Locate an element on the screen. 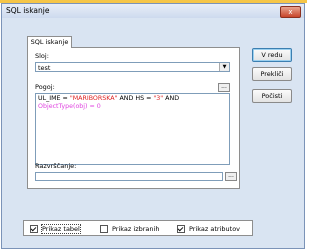  sloj-value: test is located at coordinates (44, 68).